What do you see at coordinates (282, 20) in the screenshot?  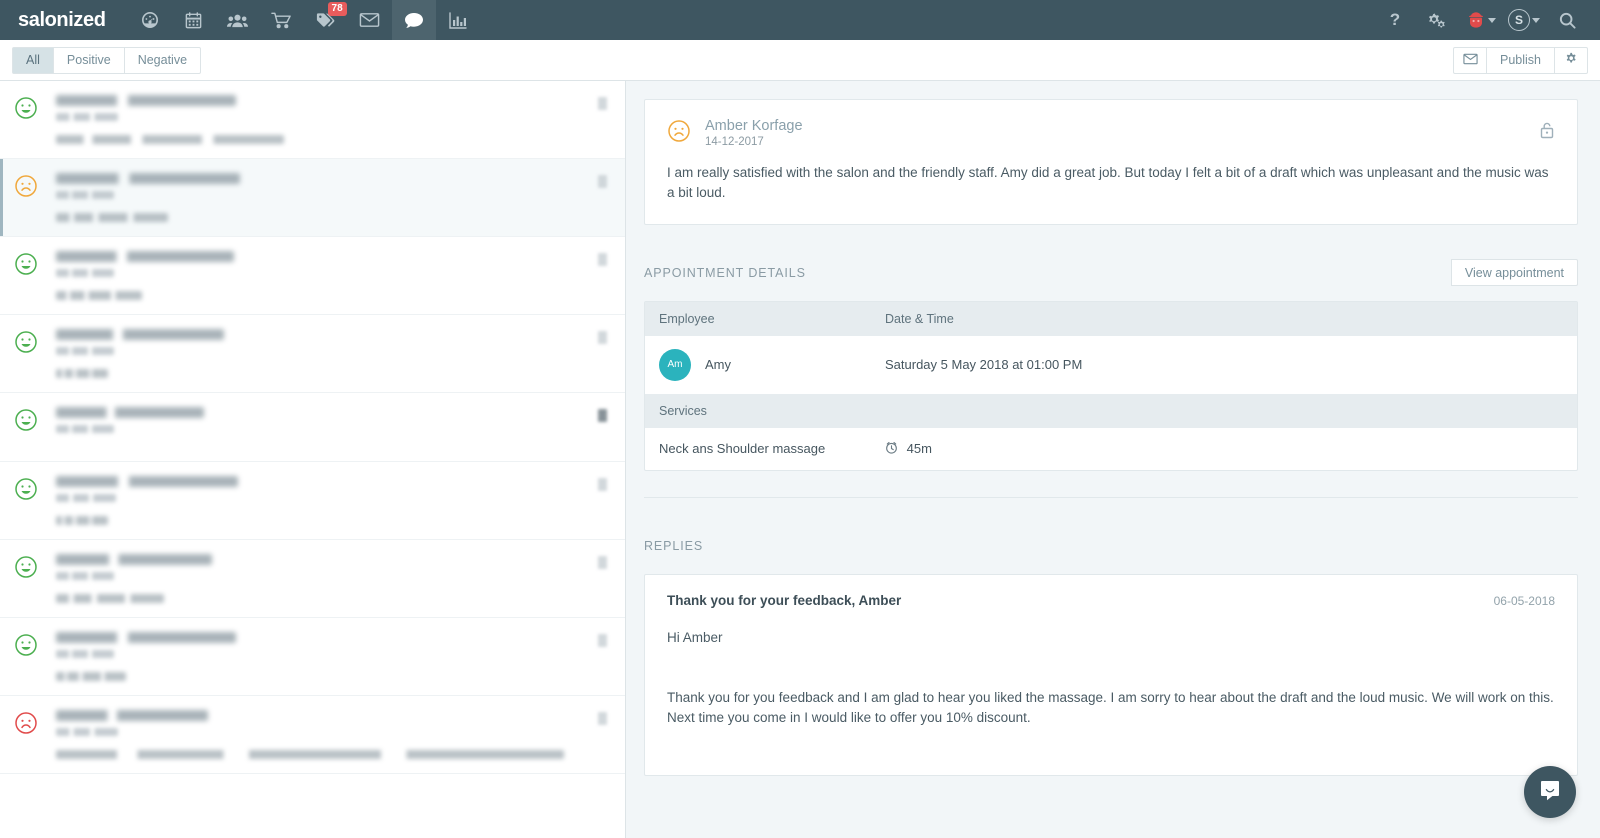 I see `nav-item-register` at bounding box center [282, 20].